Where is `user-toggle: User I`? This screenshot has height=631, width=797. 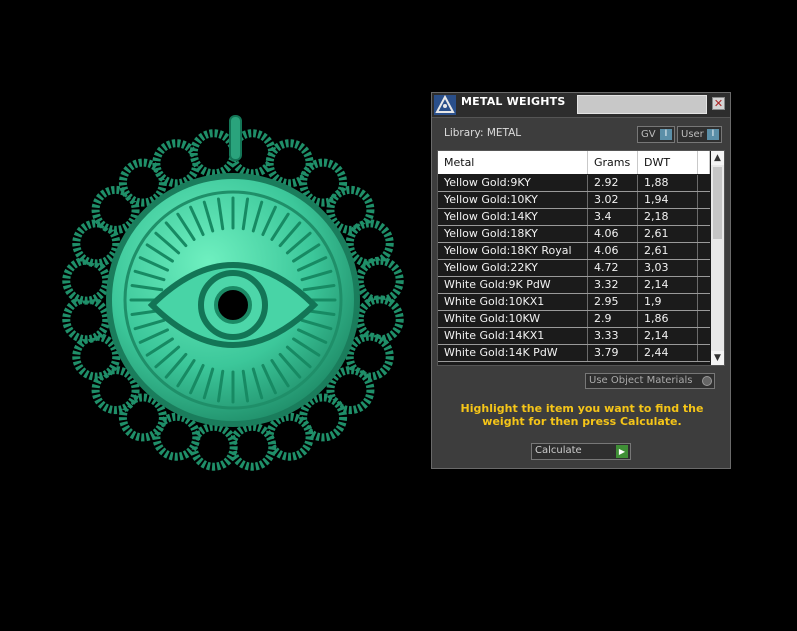 user-toggle: User I is located at coordinates (699, 134).